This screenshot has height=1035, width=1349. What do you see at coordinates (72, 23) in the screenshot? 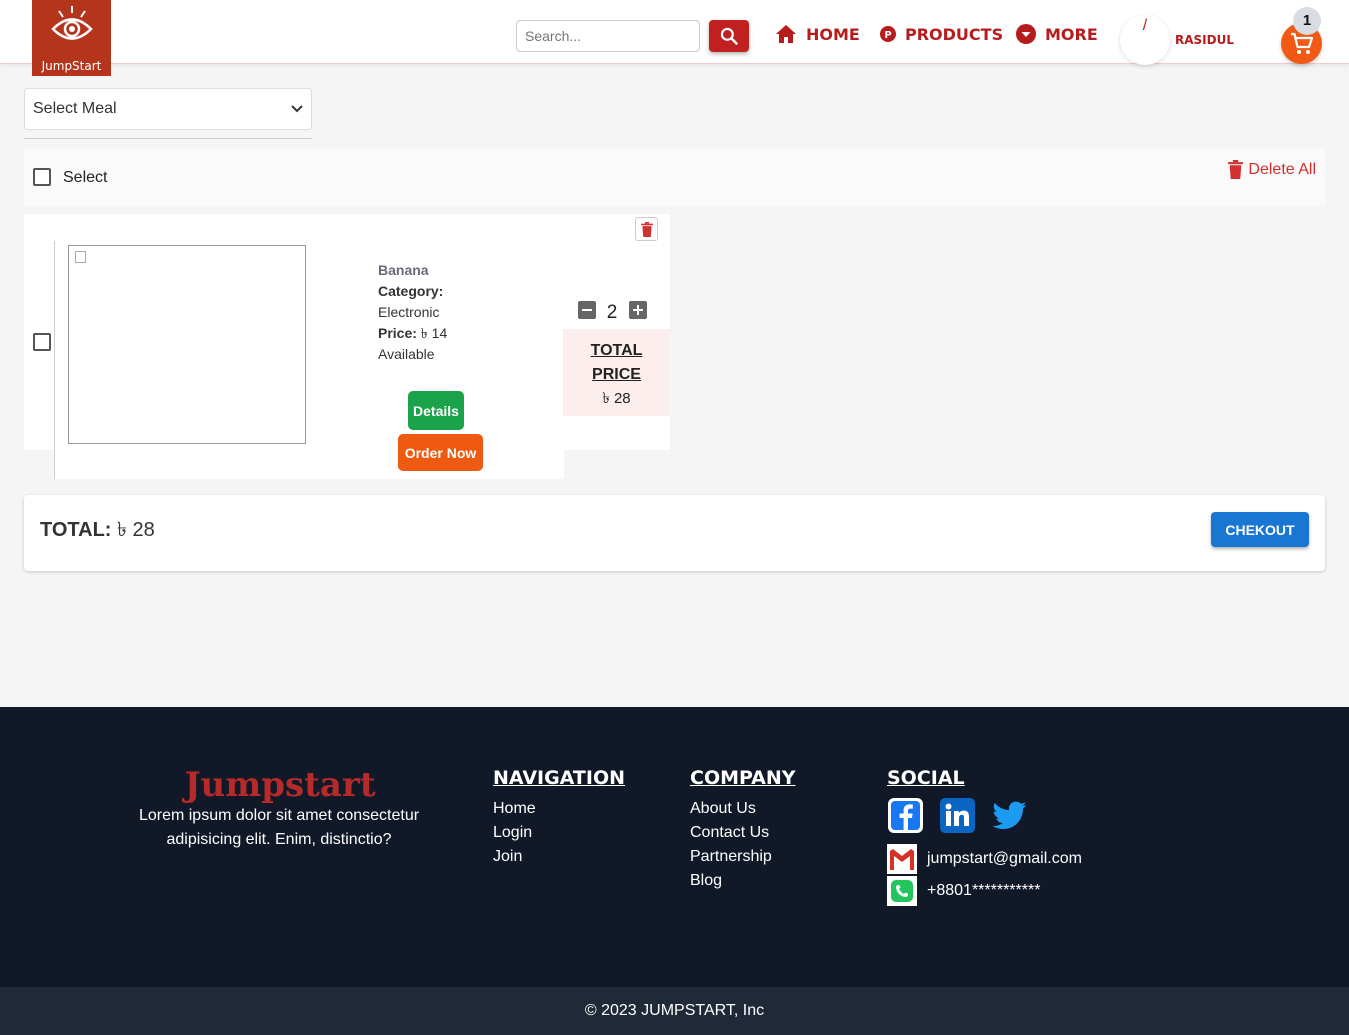
I see `eye-icon` at bounding box center [72, 23].